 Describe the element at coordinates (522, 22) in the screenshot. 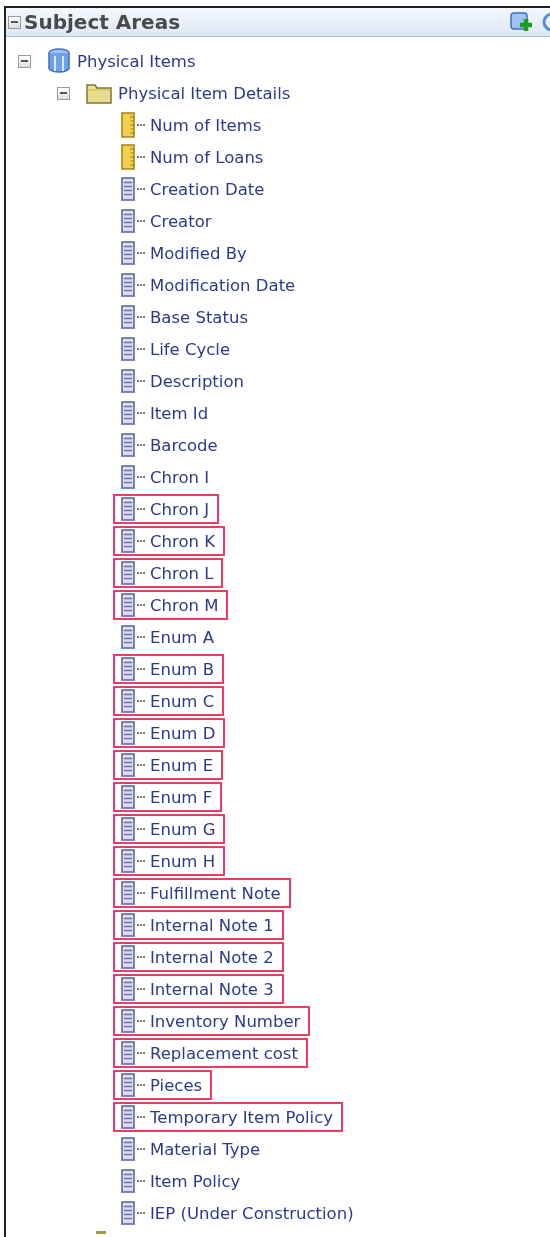

I see `add-cube-icon` at that location.